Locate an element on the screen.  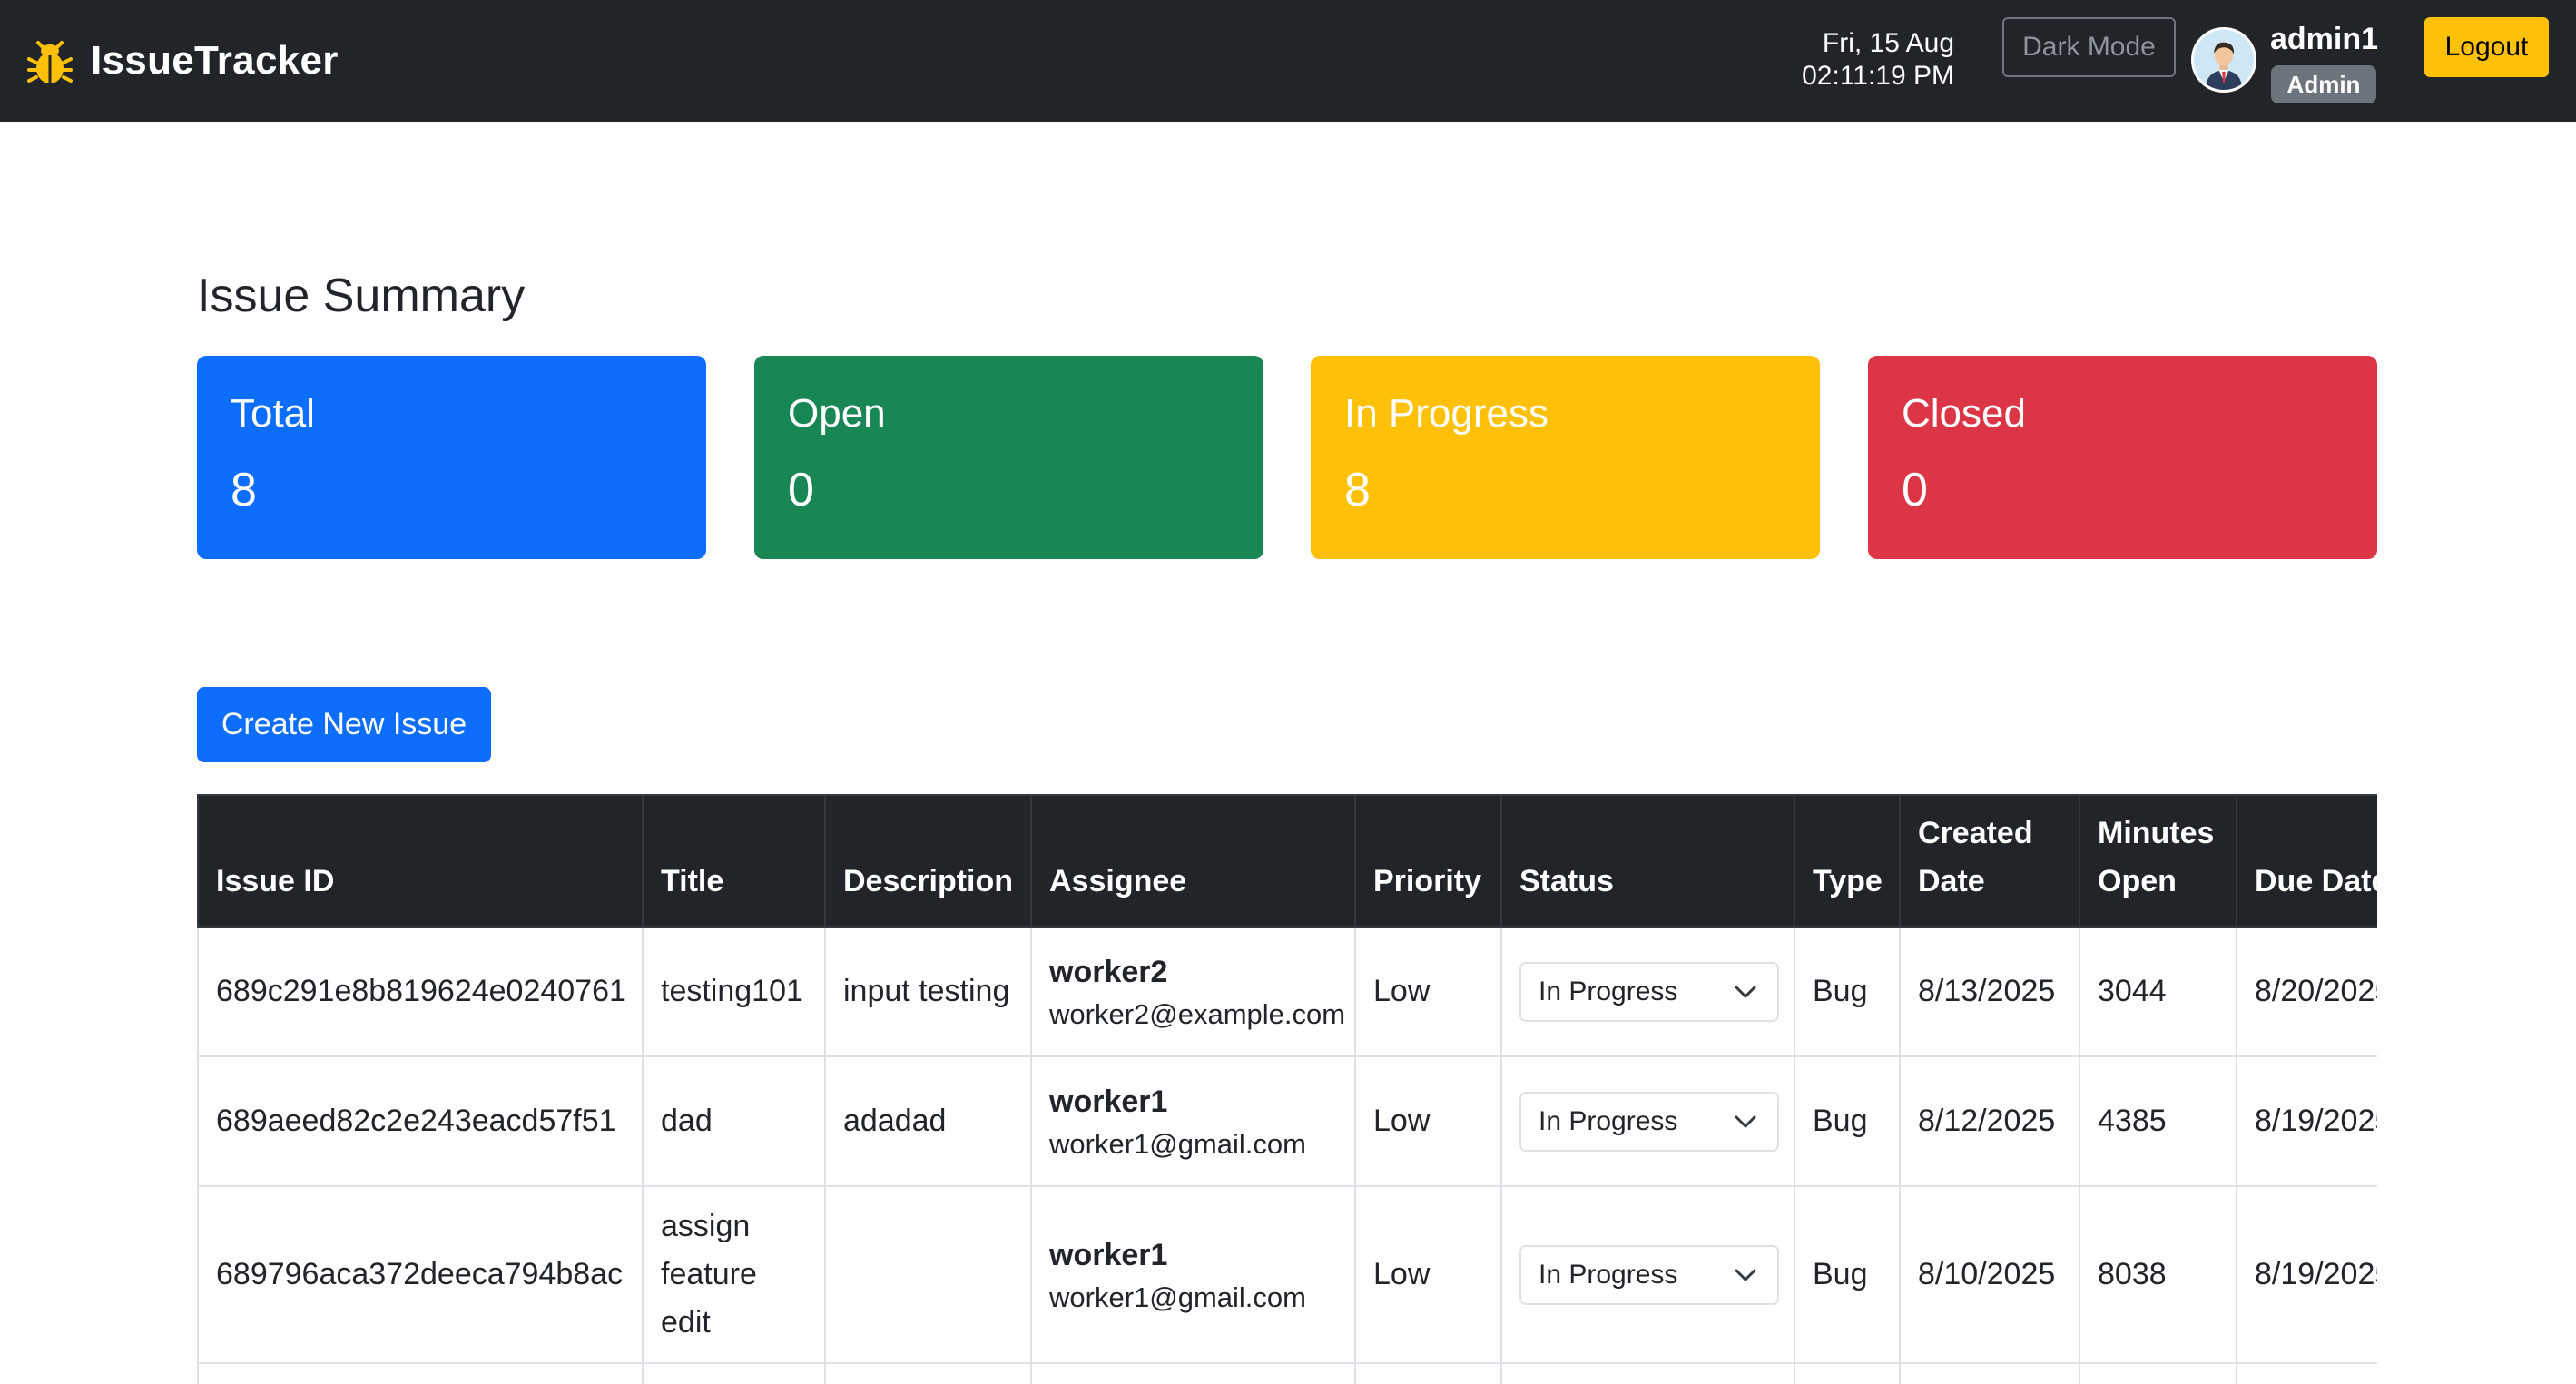
summary-title: Issue Summary is located at coordinates (361, 296).